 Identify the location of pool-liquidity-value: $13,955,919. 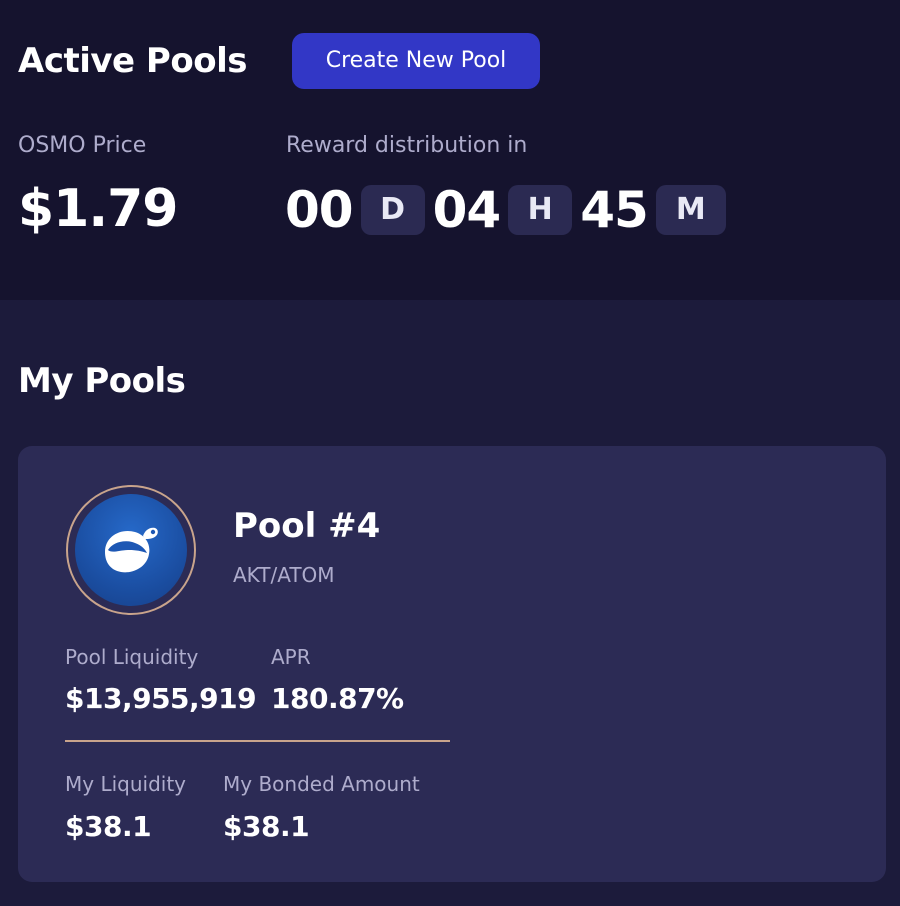
(161, 698).